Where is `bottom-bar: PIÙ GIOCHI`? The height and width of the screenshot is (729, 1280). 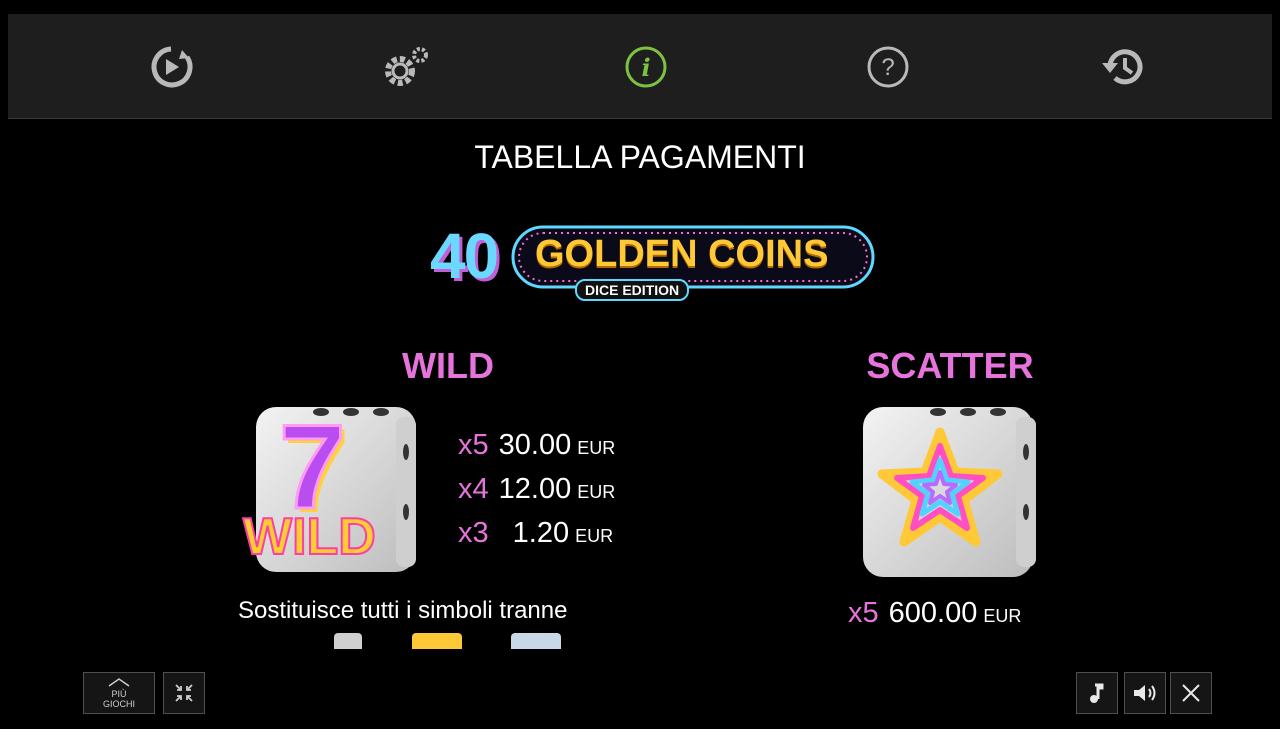 bottom-bar: PIÙ GIOCHI is located at coordinates (640, 685).